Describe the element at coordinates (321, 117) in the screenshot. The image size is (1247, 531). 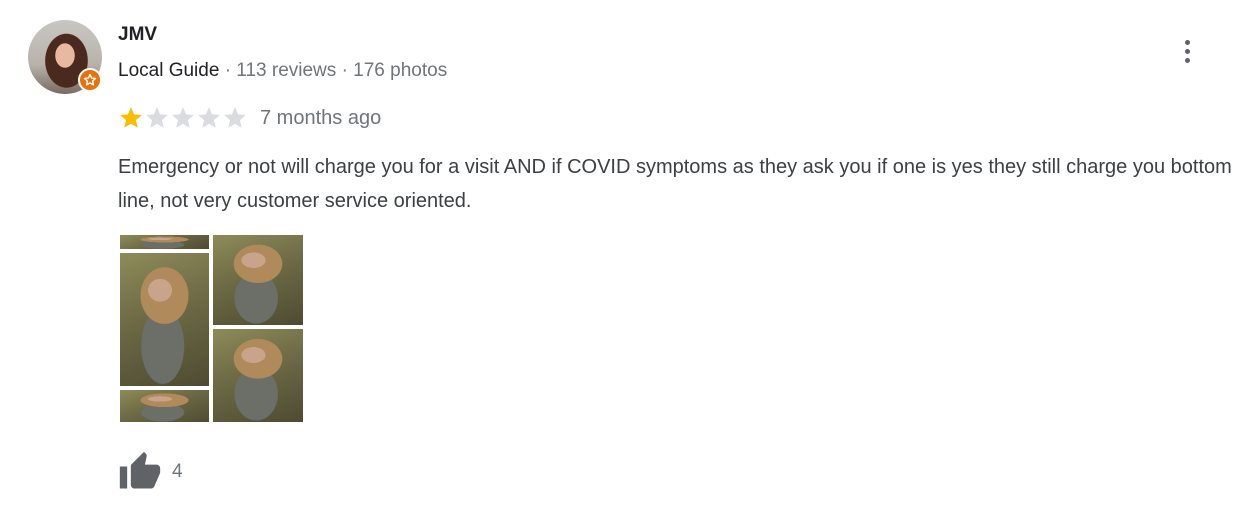
I see `review-date: 7 months ago` at that location.